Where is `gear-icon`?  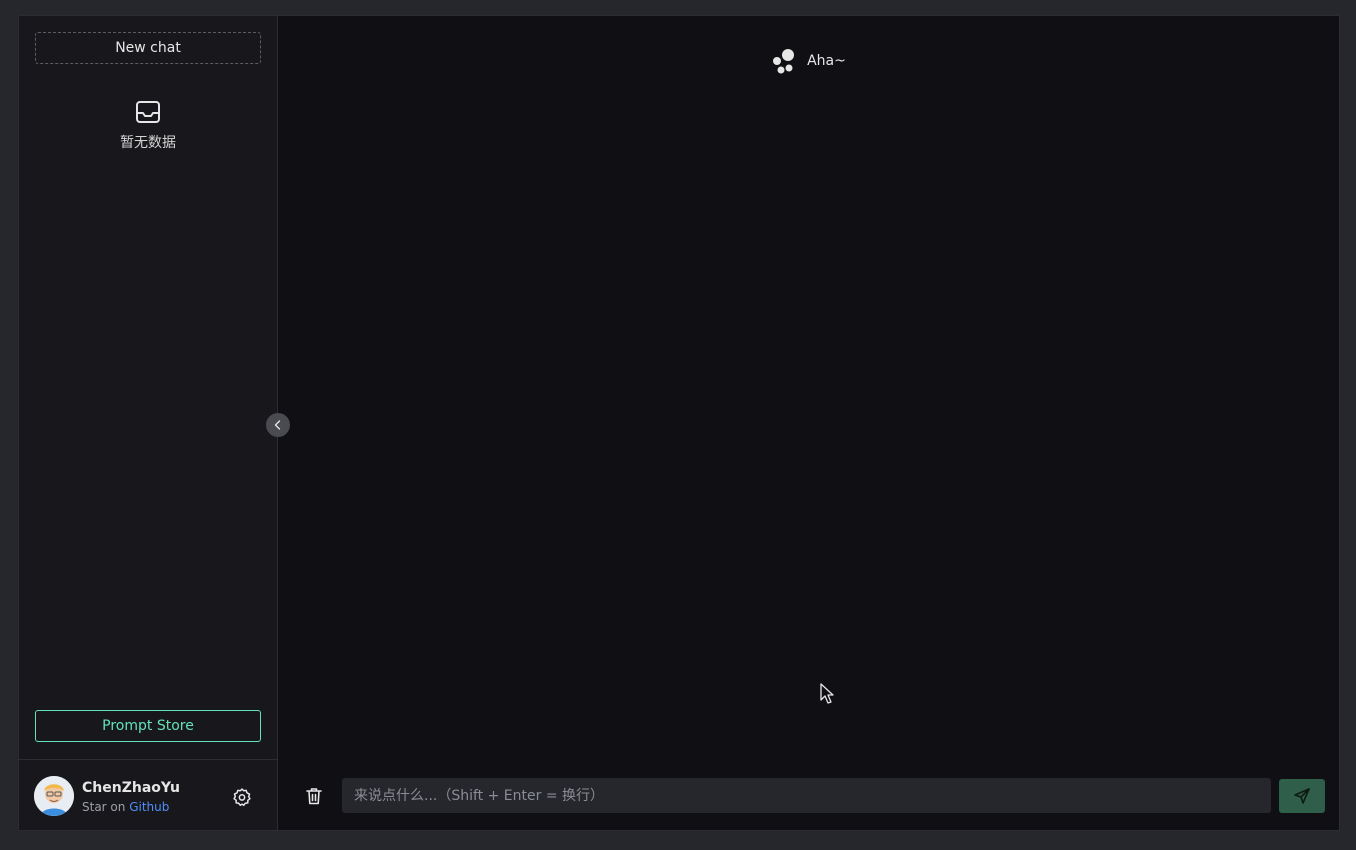 gear-icon is located at coordinates (242, 797).